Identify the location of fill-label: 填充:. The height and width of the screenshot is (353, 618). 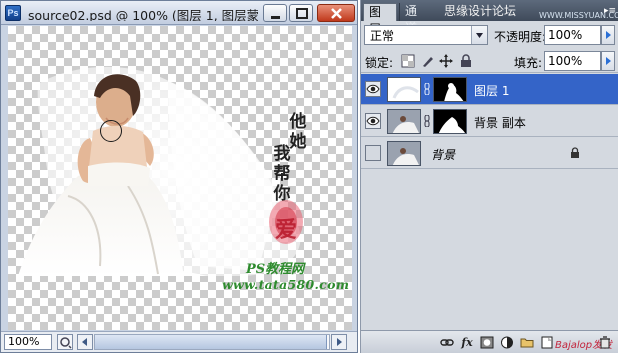
(528, 63).